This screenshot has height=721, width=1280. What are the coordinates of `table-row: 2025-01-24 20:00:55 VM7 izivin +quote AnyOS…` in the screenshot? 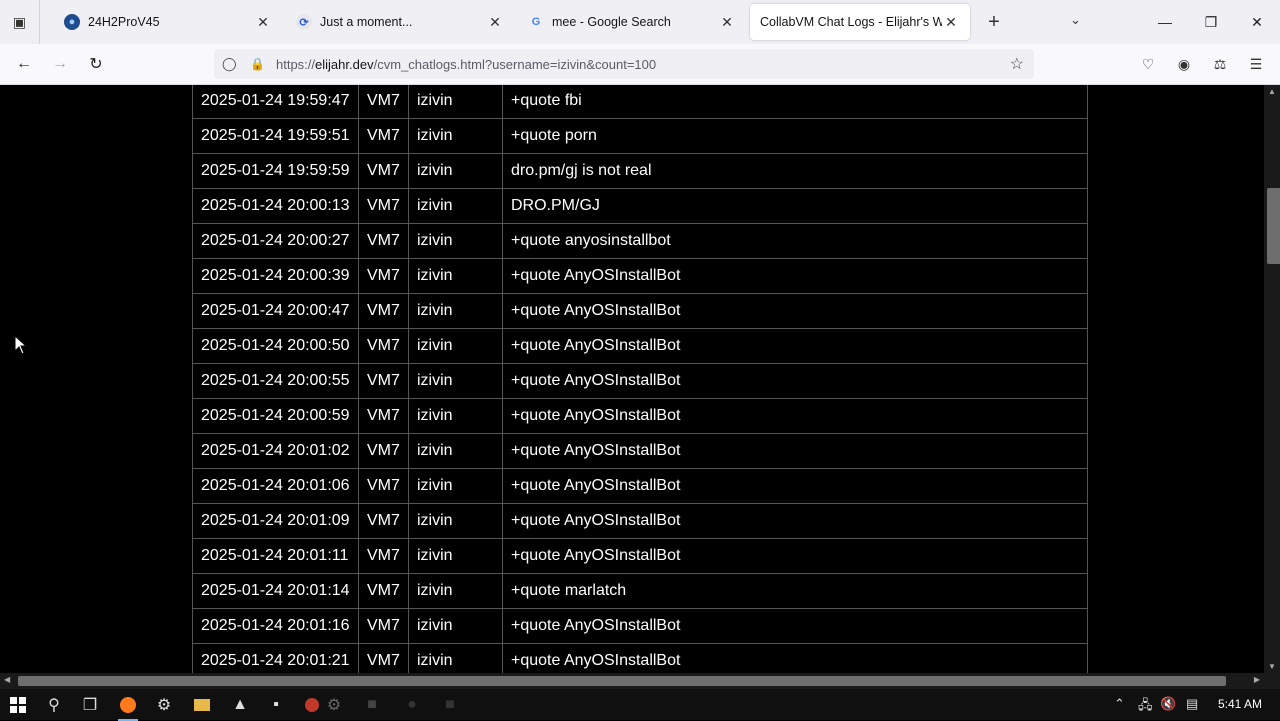 It's located at (640, 381).